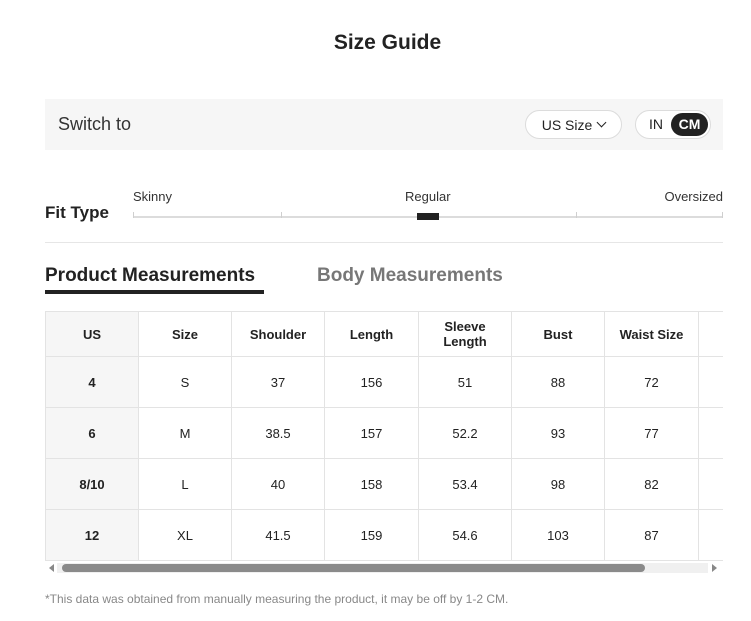 This screenshot has width=751, height=621. What do you see at coordinates (656, 124) in the screenshot?
I see `unit-in-option: IN` at bounding box center [656, 124].